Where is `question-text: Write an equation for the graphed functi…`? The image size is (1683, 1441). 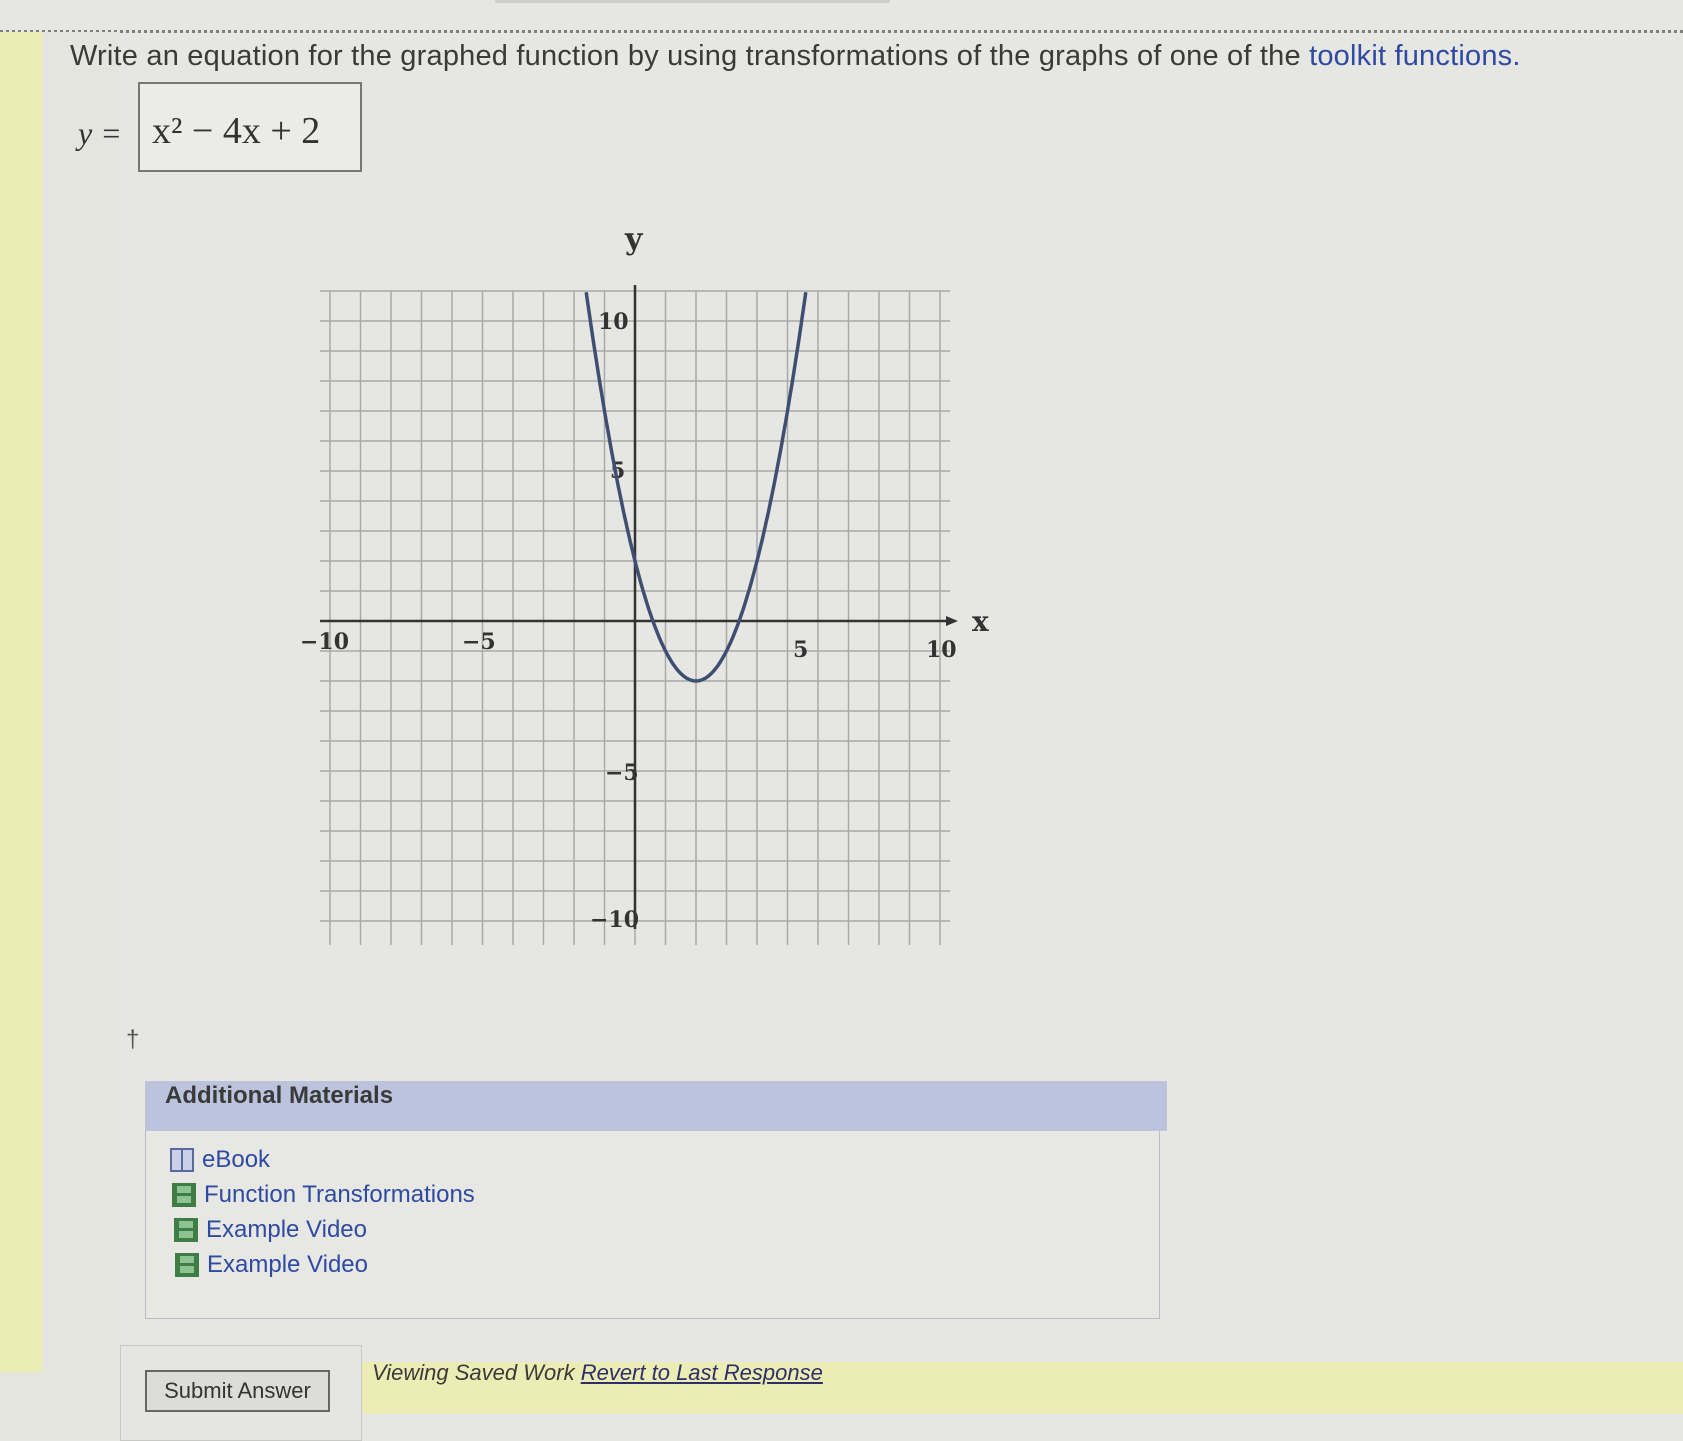 question-text: Write an equation for the graphed functi… is located at coordinates (685, 56).